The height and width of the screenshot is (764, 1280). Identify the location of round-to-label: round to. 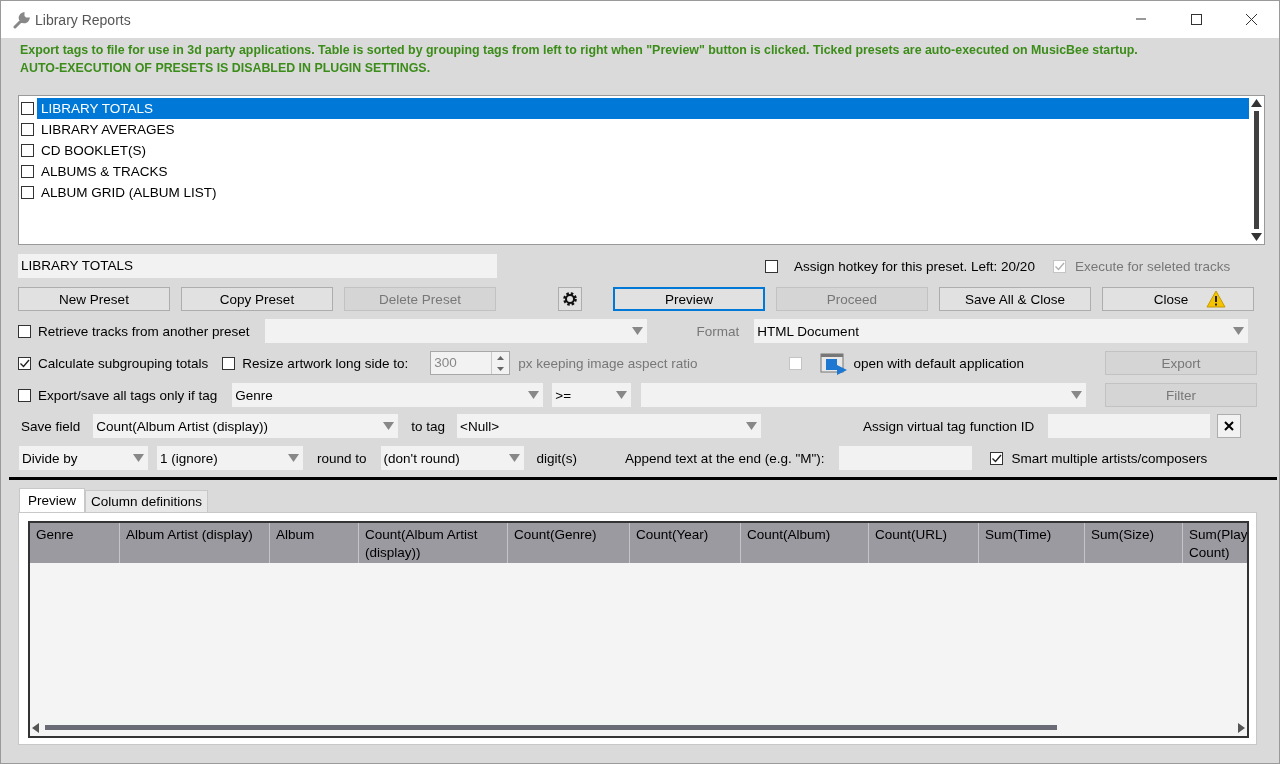
(342, 458).